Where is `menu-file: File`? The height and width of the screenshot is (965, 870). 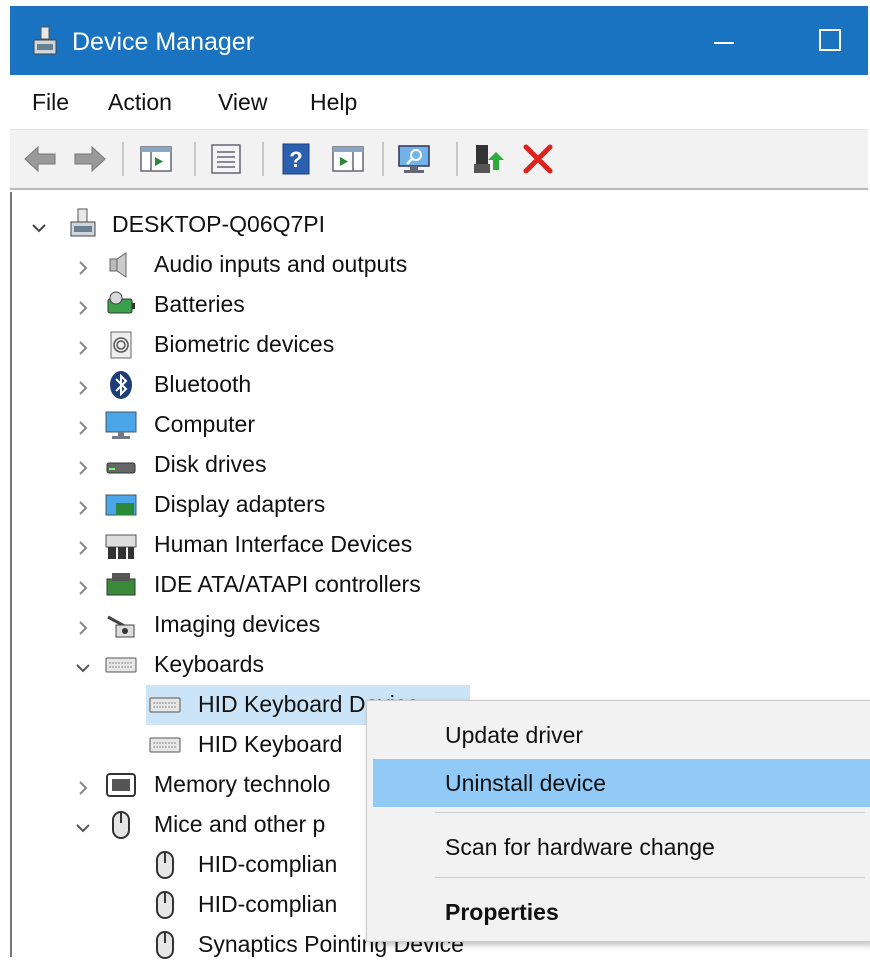
menu-file: File is located at coordinates (50, 102).